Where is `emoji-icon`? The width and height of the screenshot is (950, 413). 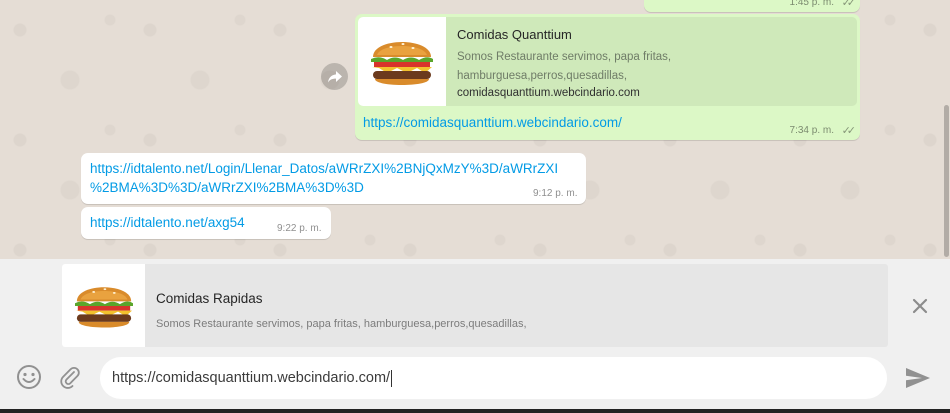
emoji-icon is located at coordinates (29, 377).